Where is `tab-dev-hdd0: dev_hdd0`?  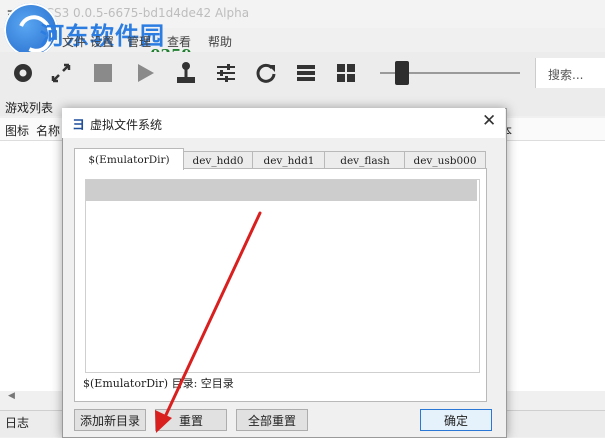 tab-dev-hdd0: dev_hdd0 is located at coordinates (218, 160).